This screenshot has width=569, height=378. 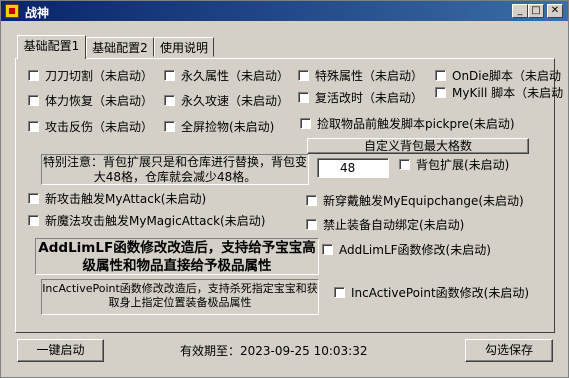 What do you see at coordinates (184, 47) in the screenshot?
I see `tab-instructions: 使用说明` at bounding box center [184, 47].